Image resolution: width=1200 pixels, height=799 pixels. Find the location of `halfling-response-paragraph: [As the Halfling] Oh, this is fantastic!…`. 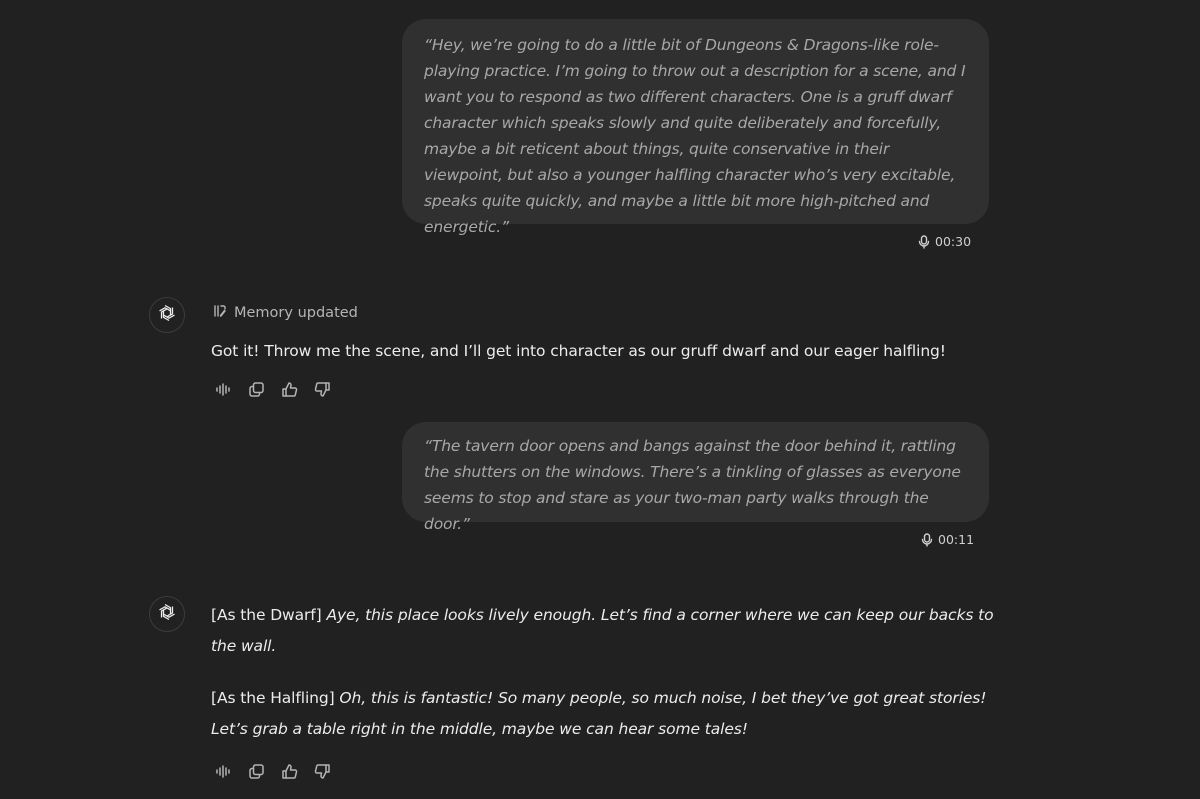

halfling-response-paragraph: [As the Halfling] Oh, this is fantastic!… is located at coordinates (606, 714).